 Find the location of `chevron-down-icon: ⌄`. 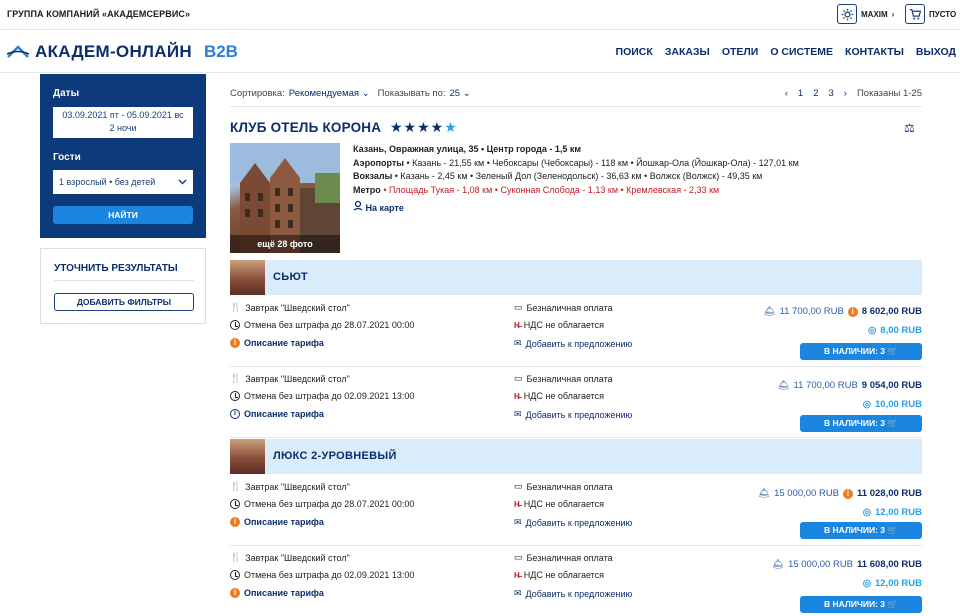

chevron-down-icon: ⌄ is located at coordinates (365, 93).